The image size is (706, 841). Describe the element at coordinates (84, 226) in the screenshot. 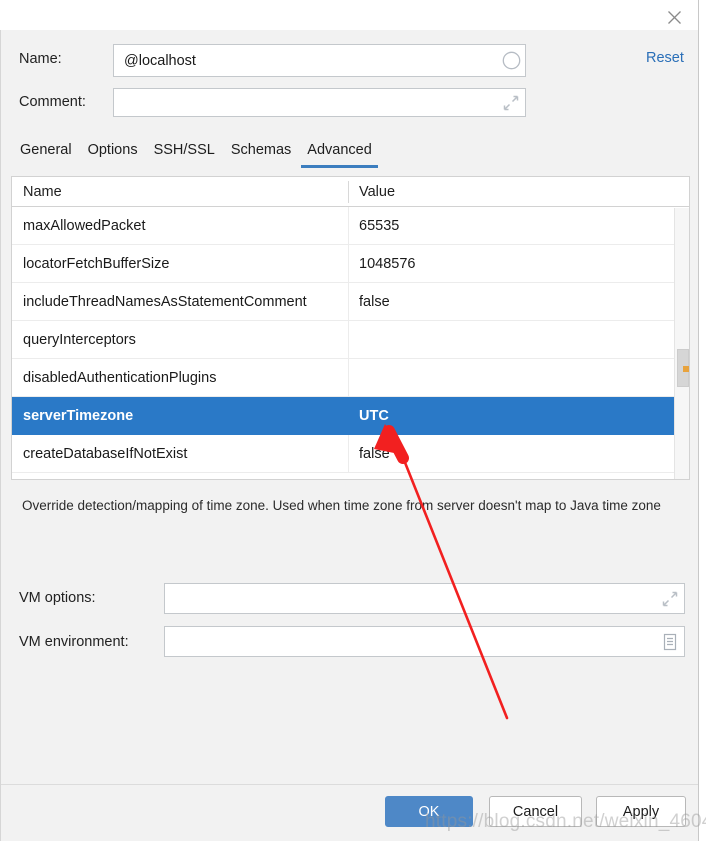

I see `cell-property-name: maxAllowedPacket` at that location.